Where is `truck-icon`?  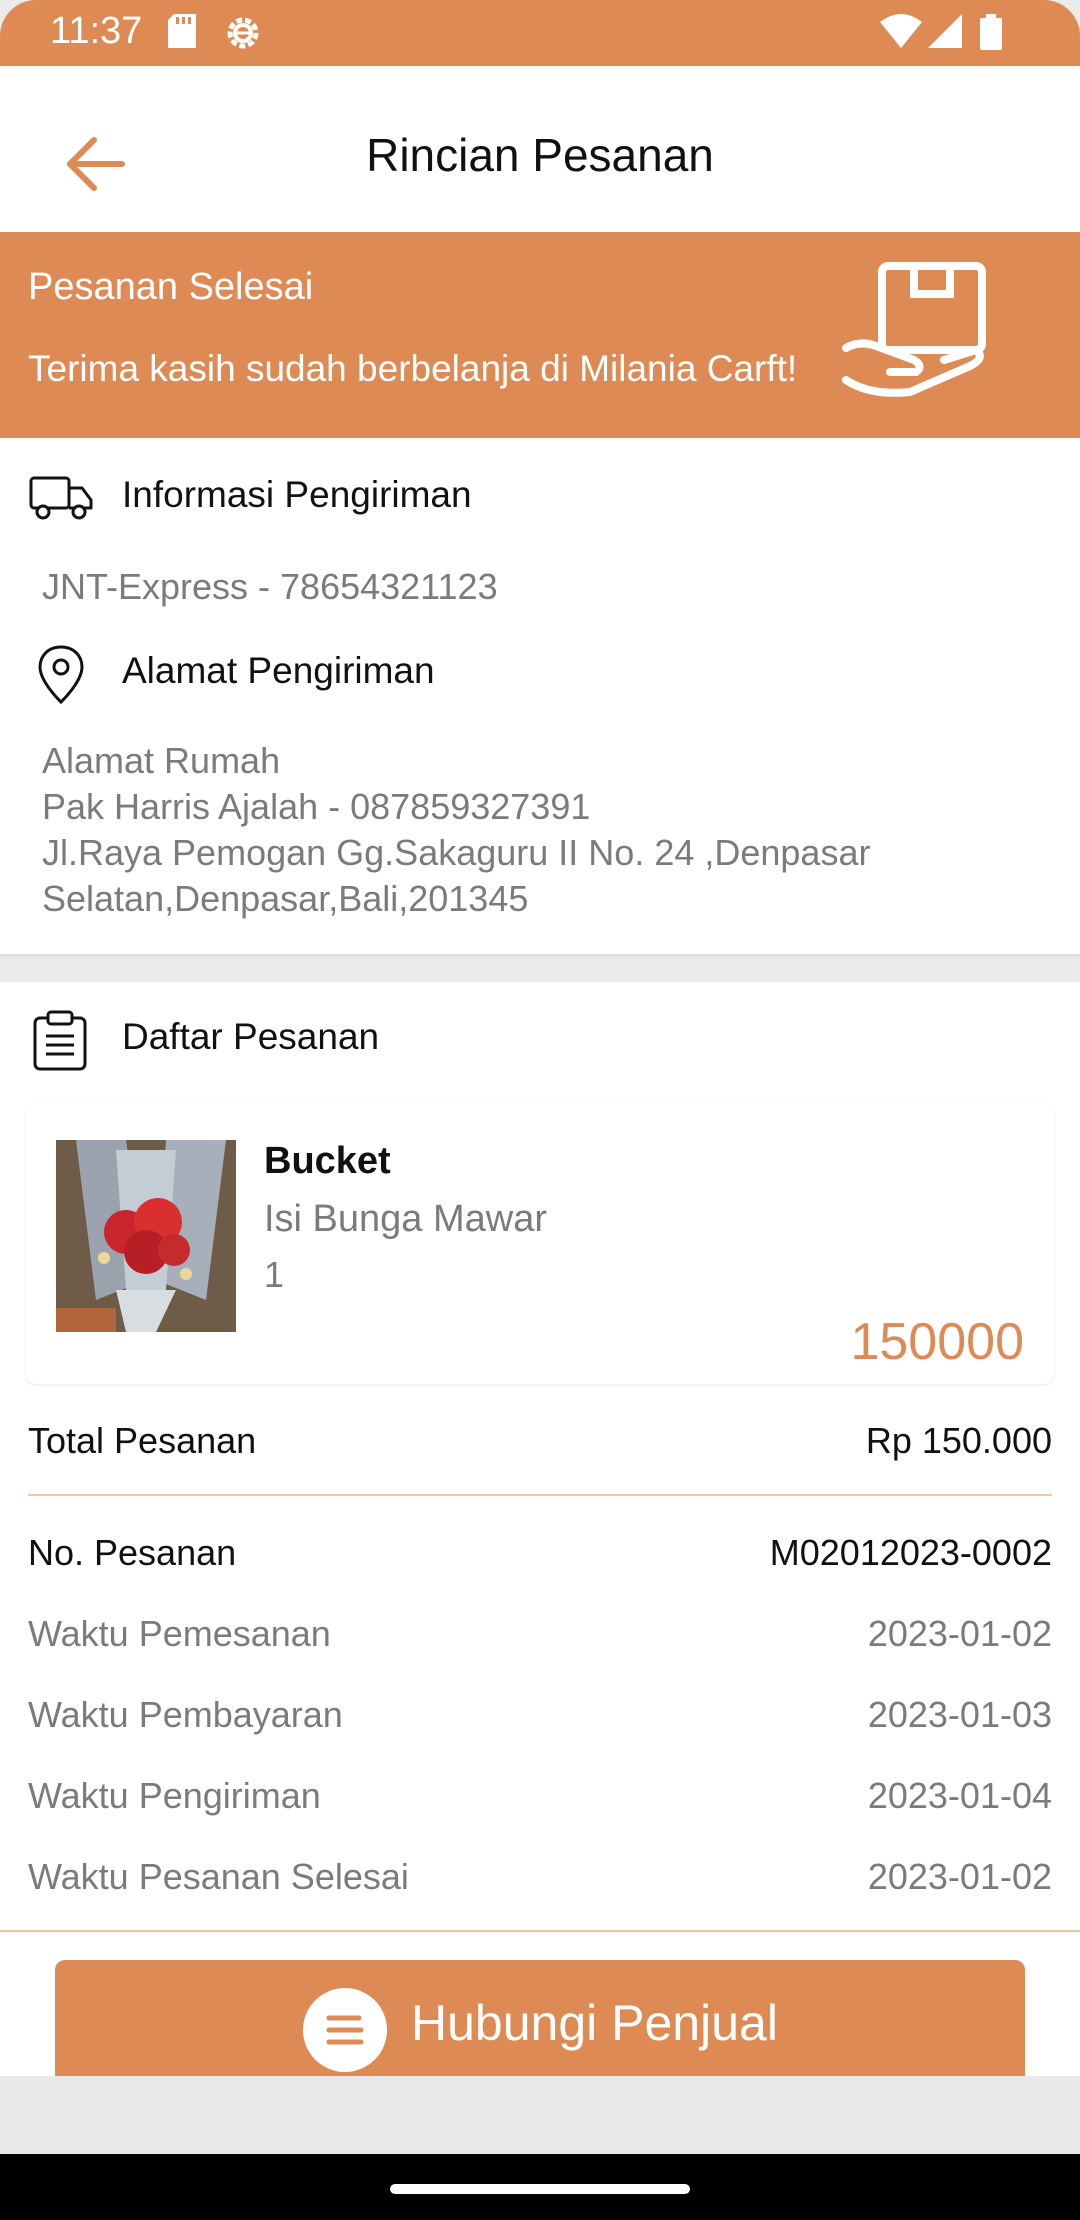 truck-icon is located at coordinates (61, 499).